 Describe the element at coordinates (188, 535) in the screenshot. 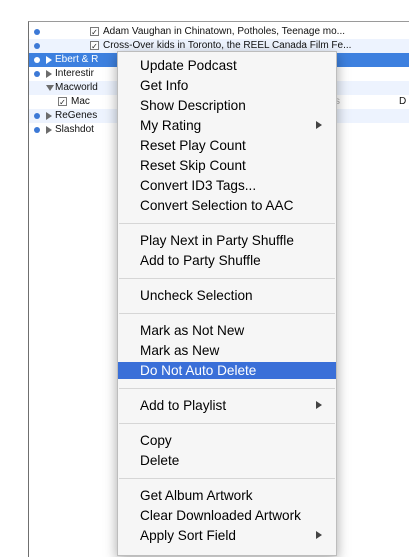

I see `menu-item-label: Apply Sort Field` at that location.